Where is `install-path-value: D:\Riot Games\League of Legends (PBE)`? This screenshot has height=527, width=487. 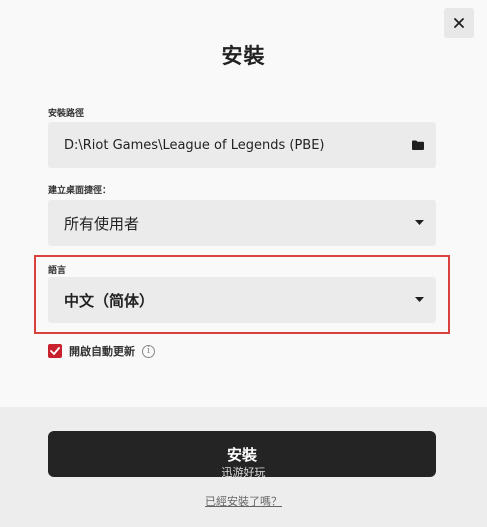
install-path-value: D:\Riot Games\League of Legends (PBE) is located at coordinates (194, 145).